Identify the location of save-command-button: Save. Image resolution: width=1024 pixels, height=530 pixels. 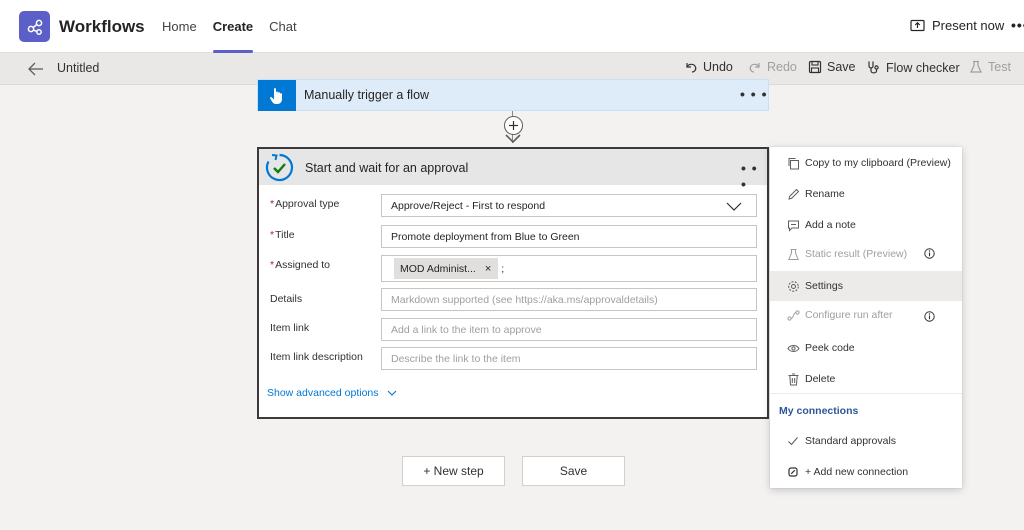
(832, 67).